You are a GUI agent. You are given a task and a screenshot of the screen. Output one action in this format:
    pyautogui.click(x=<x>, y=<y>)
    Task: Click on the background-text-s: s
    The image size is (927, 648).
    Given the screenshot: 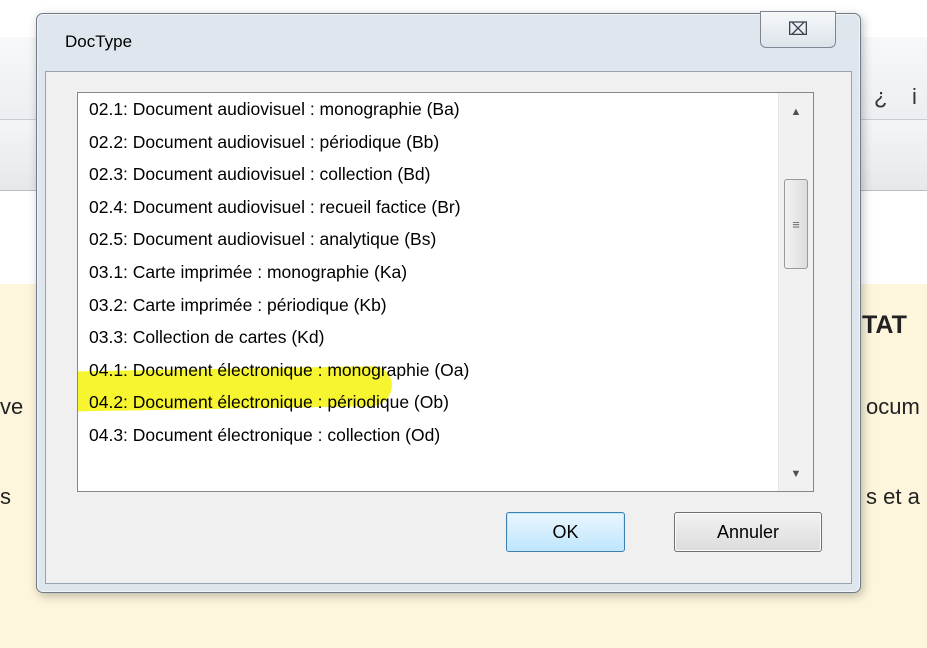 What is the action you would take?
    pyautogui.click(x=5, y=496)
    